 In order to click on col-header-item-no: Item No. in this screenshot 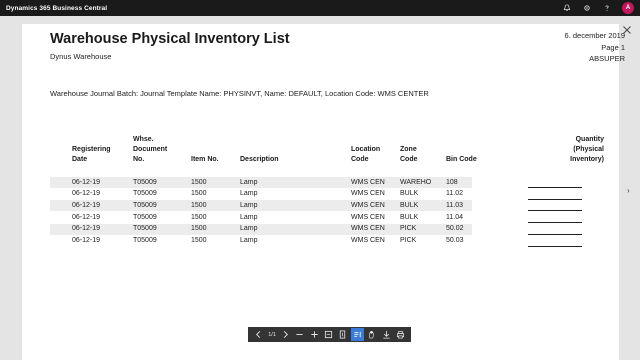, I will do `click(205, 159)`.